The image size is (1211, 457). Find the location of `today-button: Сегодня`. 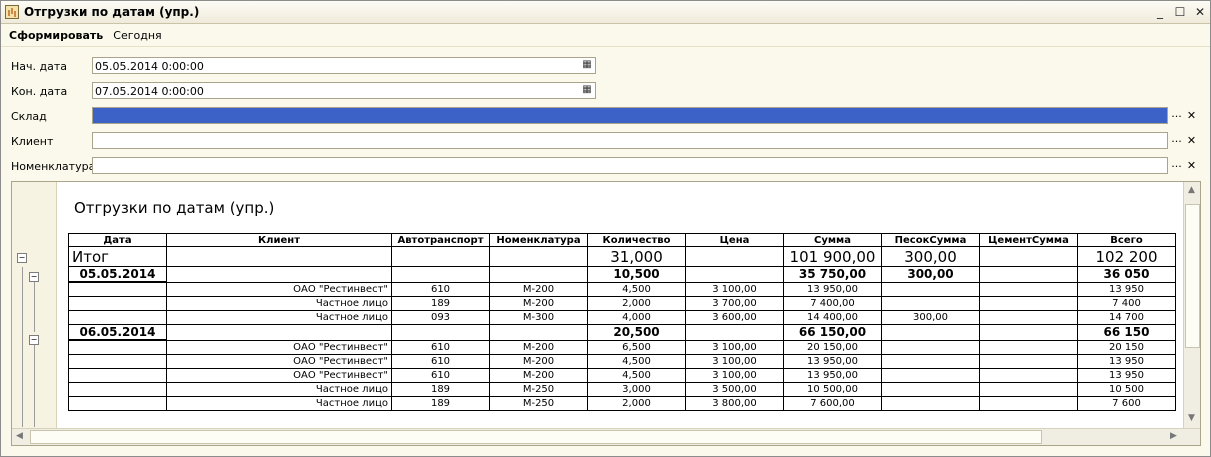

today-button: Сегодня is located at coordinates (137, 35).